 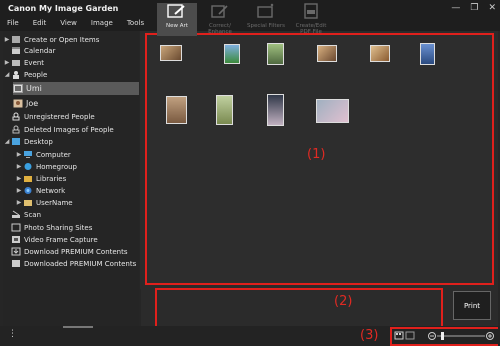 What do you see at coordinates (28, 203) in the screenshot?
I see `user-folder-icon` at bounding box center [28, 203].